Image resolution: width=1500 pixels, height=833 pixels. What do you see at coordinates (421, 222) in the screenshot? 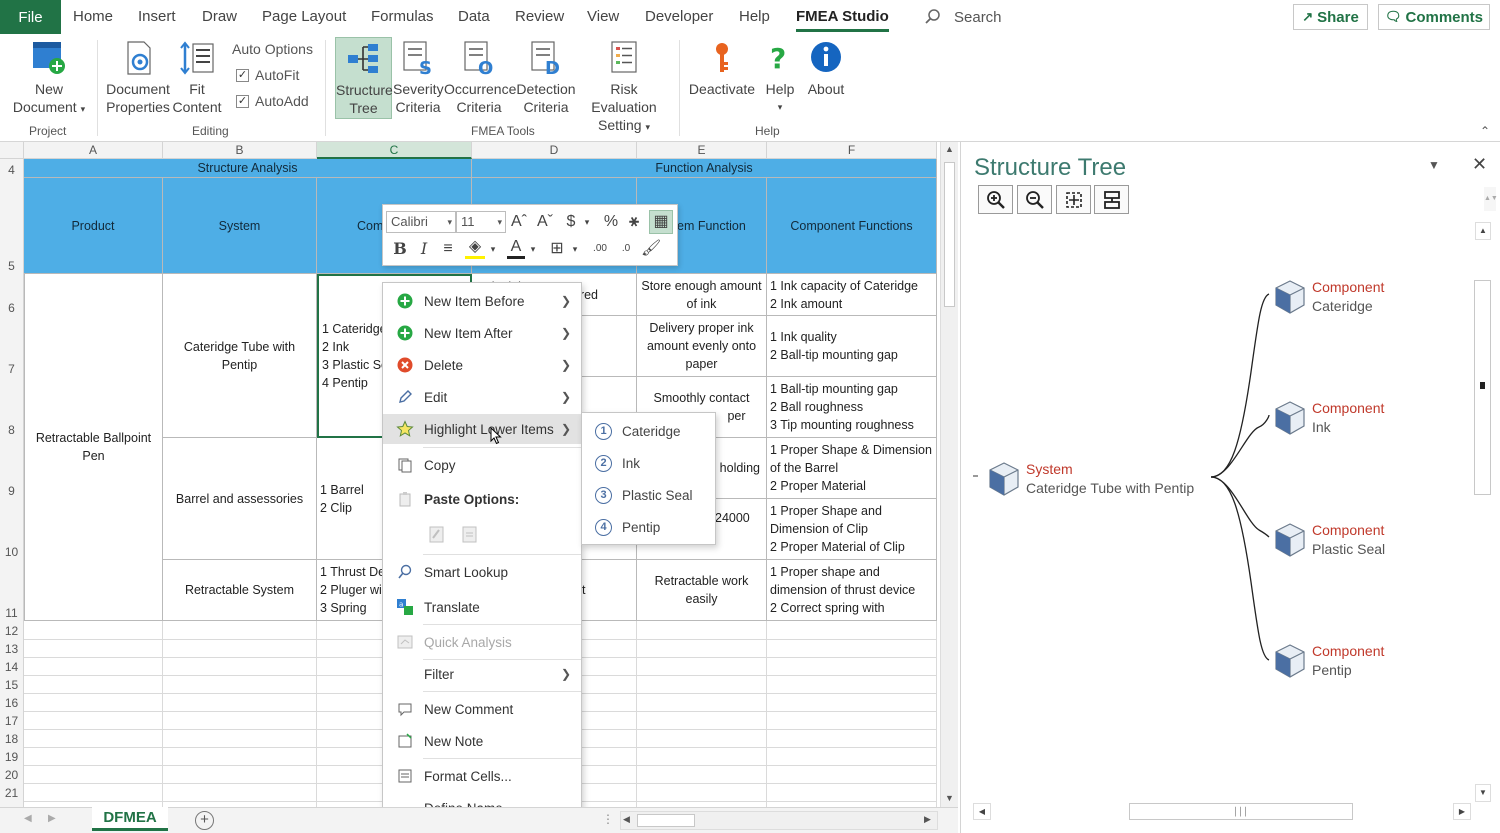
I see `font-name-dropdown: Calibri ▾` at bounding box center [421, 222].